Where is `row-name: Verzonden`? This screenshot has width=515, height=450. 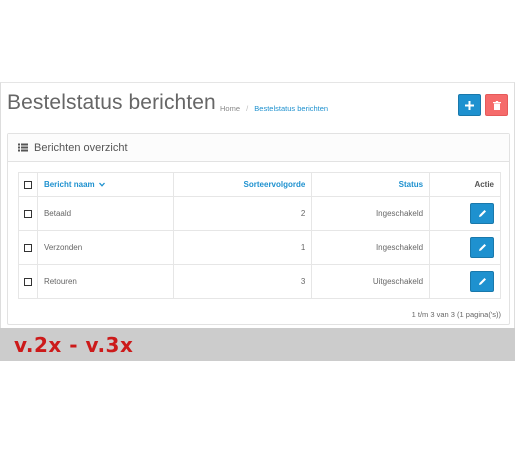
row-name: Verzonden is located at coordinates (105, 247).